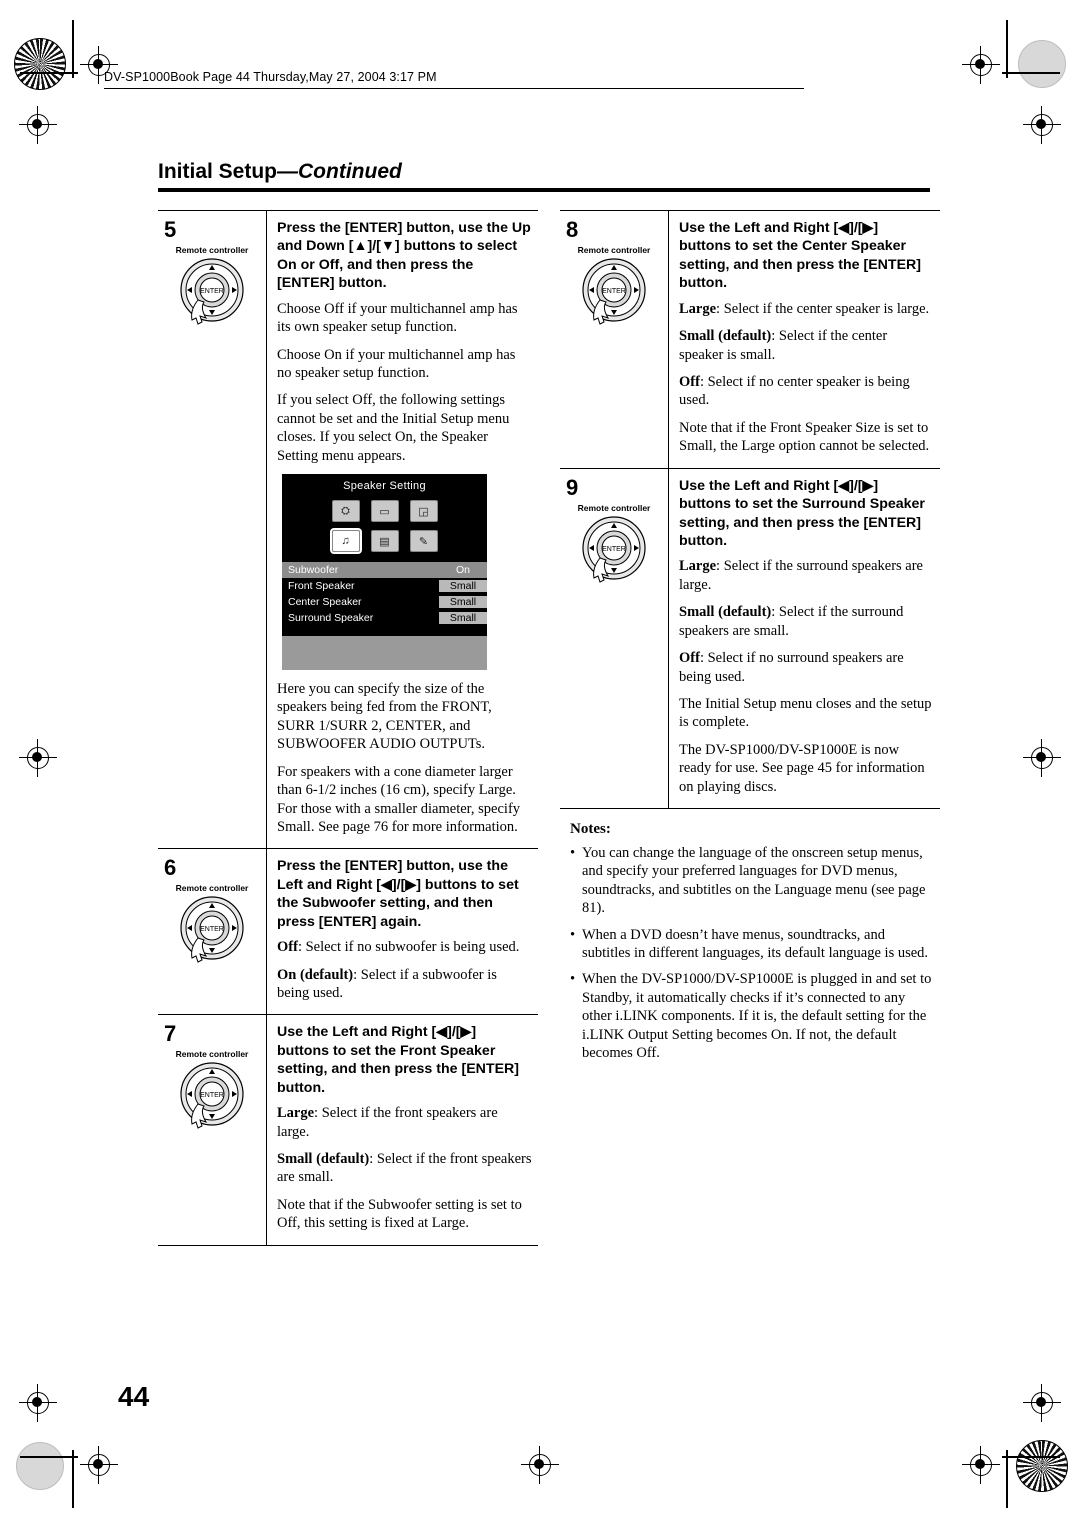  Describe the element at coordinates (572, 229) in the screenshot. I see `step-8-number: 8` at that location.